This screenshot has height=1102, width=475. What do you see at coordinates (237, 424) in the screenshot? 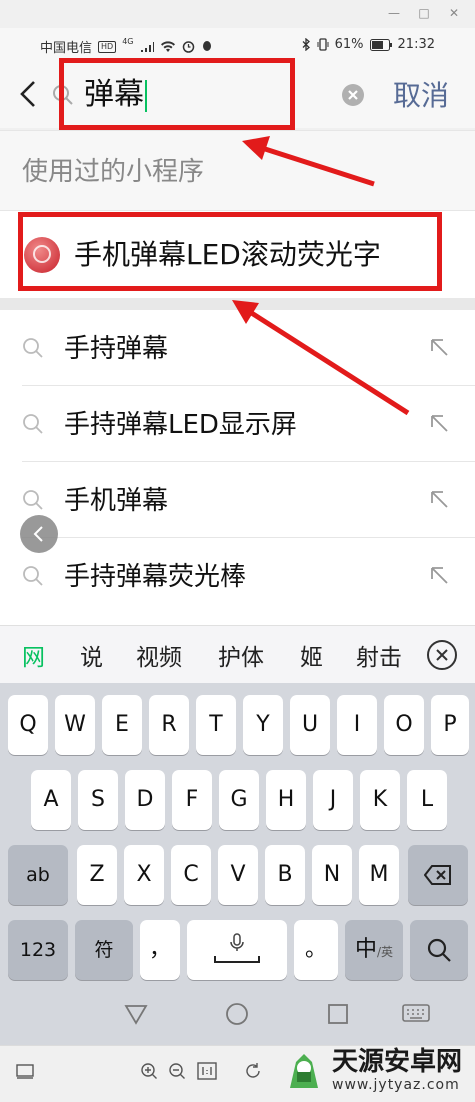
I see `suggestion-item: 手持弹幕LED显示屏` at bounding box center [237, 424].